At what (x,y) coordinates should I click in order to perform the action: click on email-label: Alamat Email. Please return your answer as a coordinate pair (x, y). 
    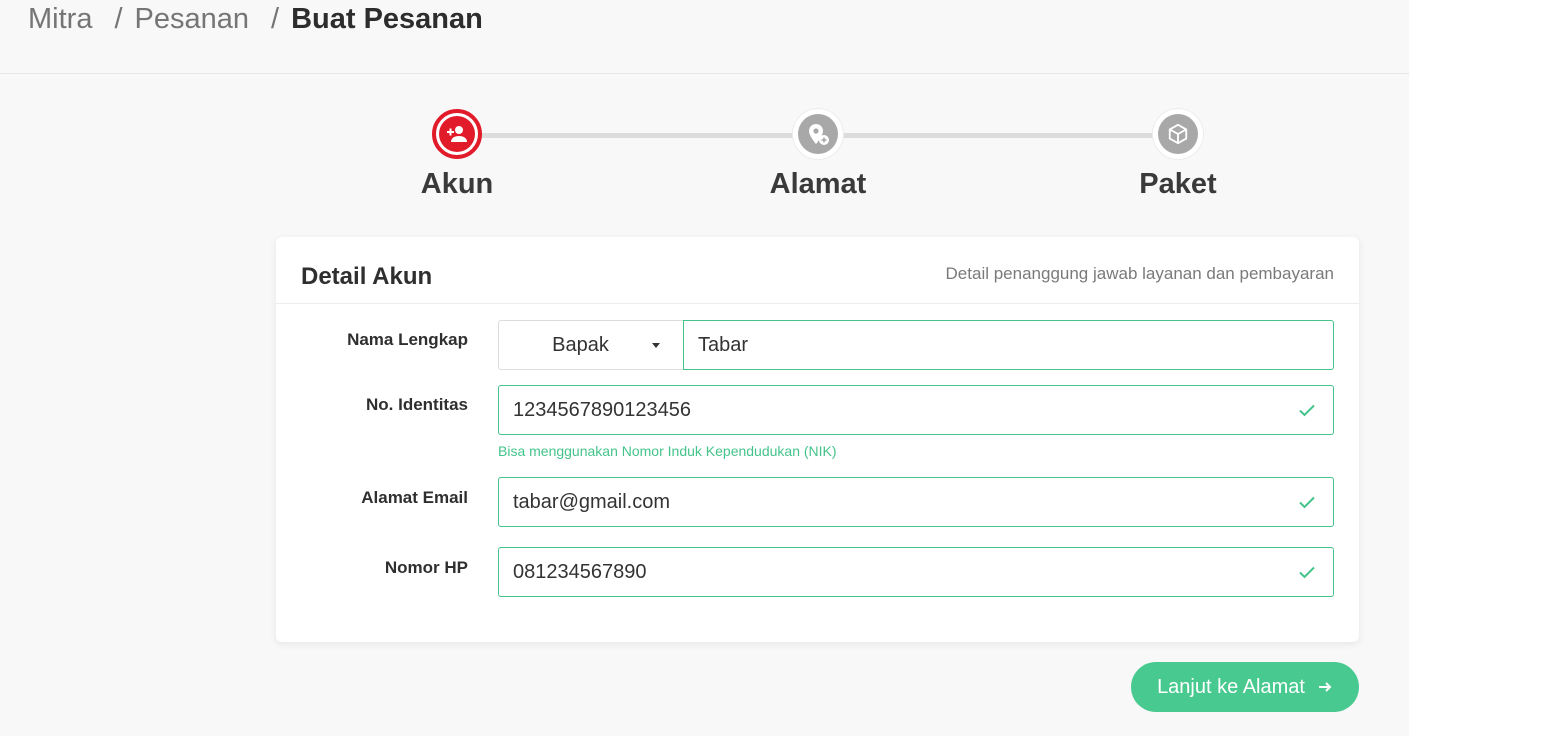
    Looking at the image, I should click on (414, 497).